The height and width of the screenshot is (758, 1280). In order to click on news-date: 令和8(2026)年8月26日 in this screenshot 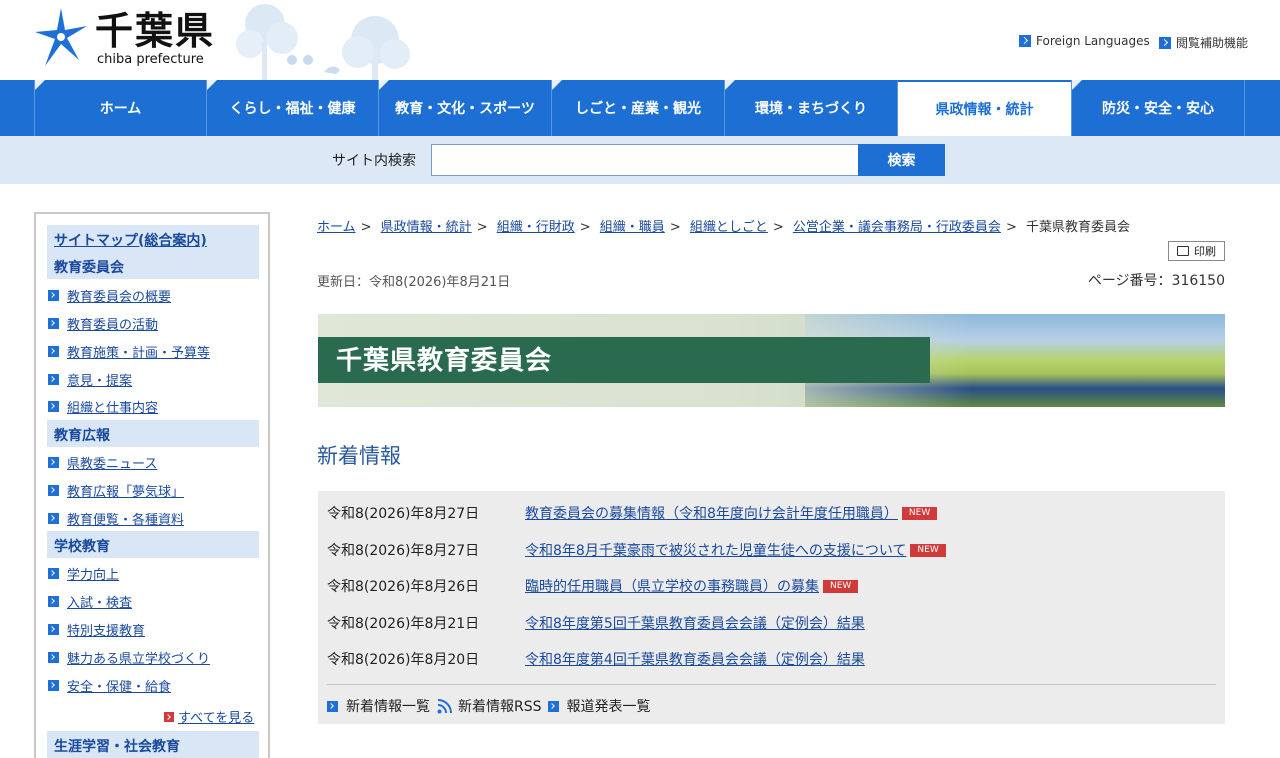, I will do `click(403, 587)`.